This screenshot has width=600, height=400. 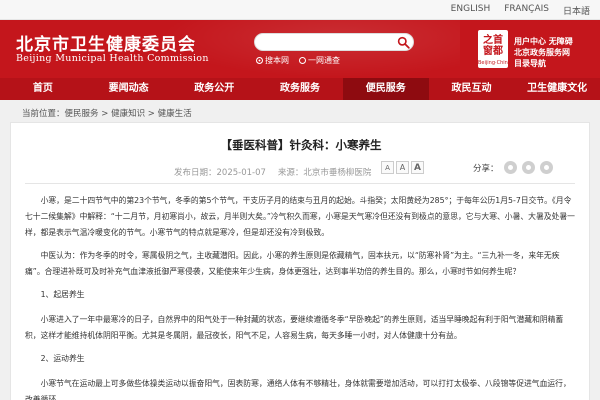 What do you see at coordinates (62, 358) in the screenshot?
I see `section-heading: 2、运动养生` at bounding box center [62, 358].